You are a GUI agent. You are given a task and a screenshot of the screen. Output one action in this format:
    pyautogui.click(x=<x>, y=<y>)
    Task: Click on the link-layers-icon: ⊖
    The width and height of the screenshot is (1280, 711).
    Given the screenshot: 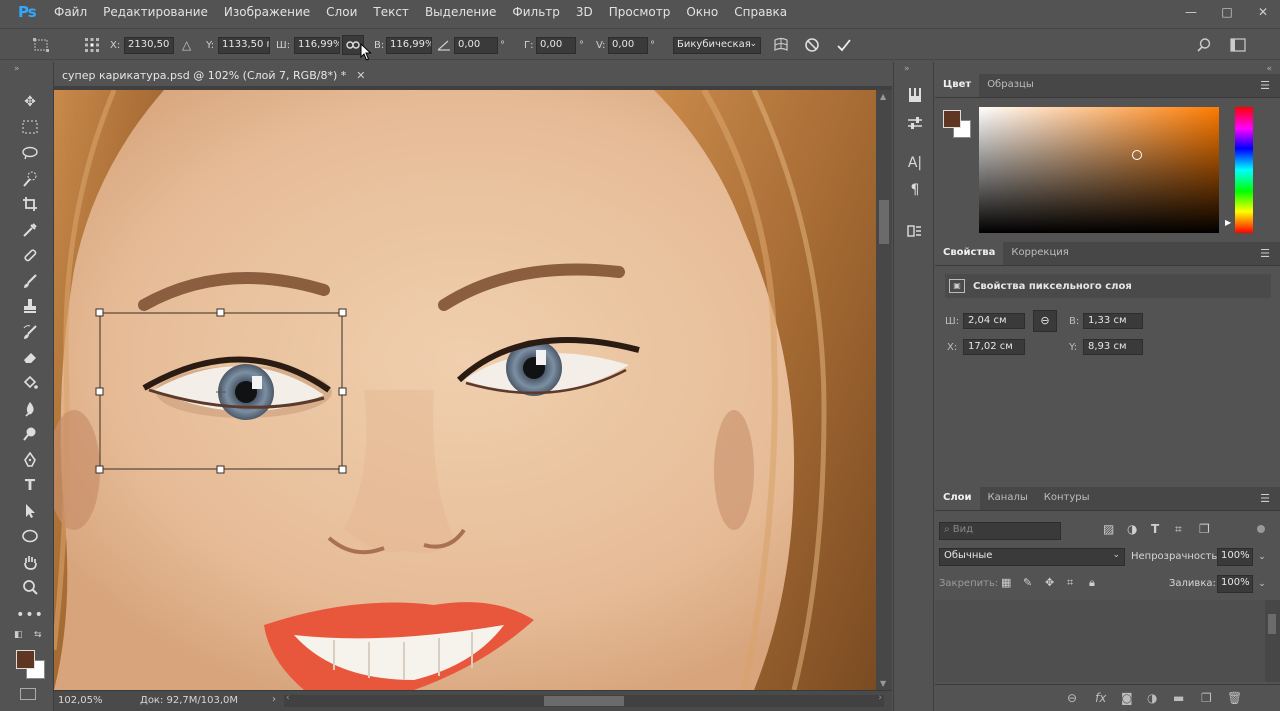 What is the action you would take?
    pyautogui.click(x=1072, y=698)
    